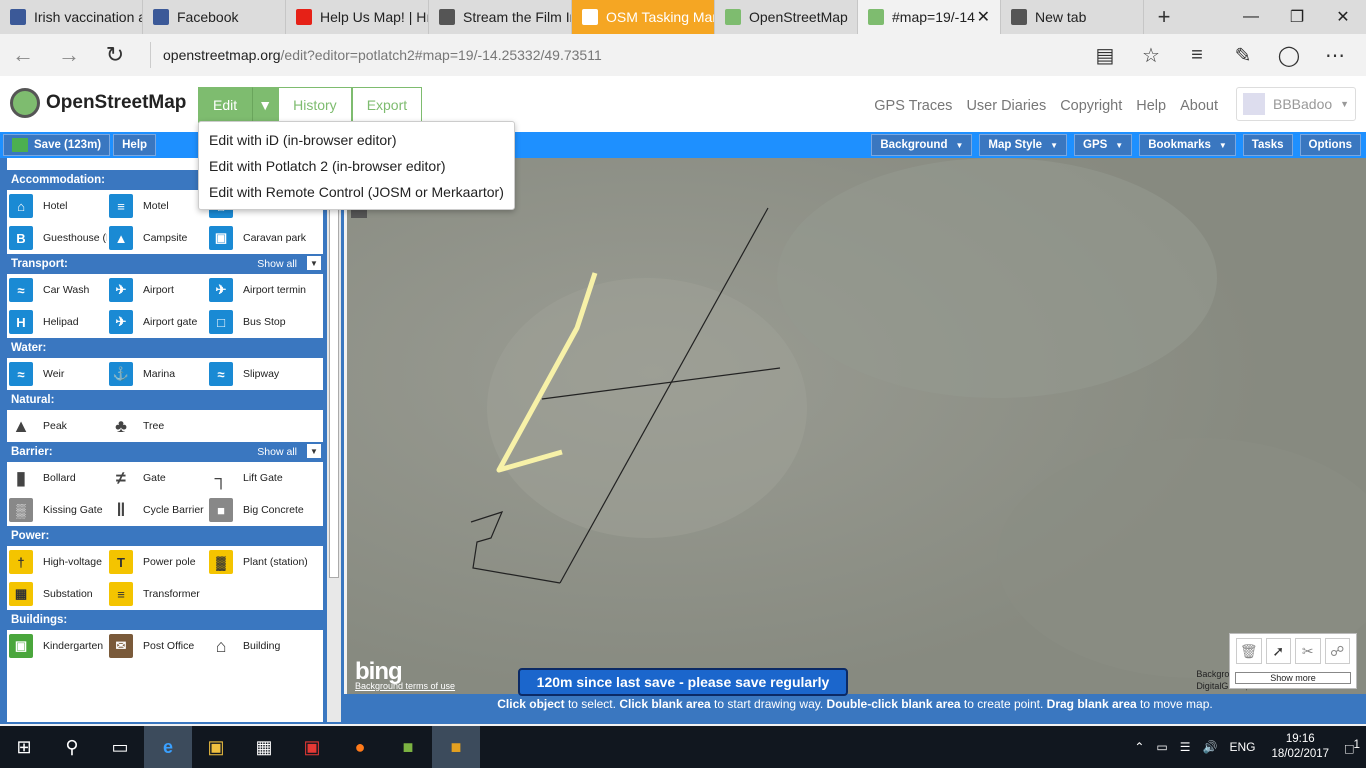 This screenshot has width=1366, height=768. Describe the element at coordinates (157, 510) in the screenshot. I see `feature-preset: ‖ Cycle Barrier` at that location.